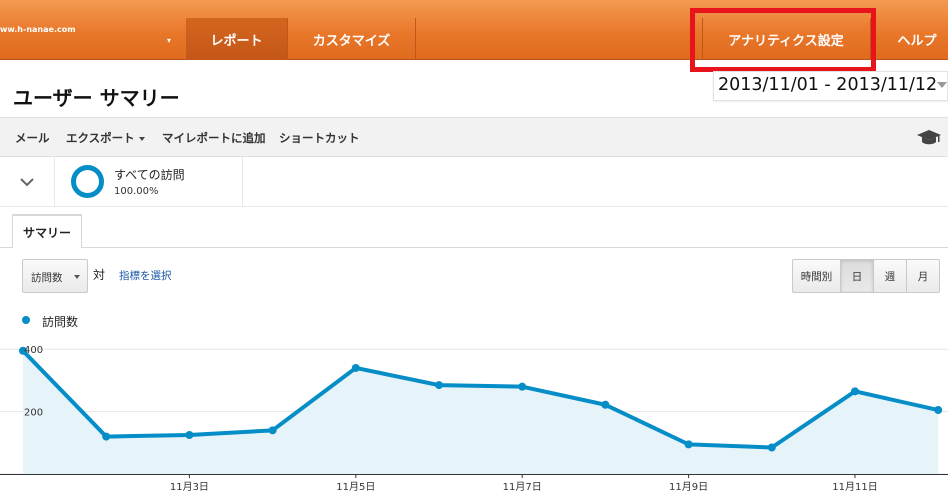  What do you see at coordinates (38, 29) in the screenshot?
I see `account-selector-label: ww.h-nanae.com` at bounding box center [38, 29].